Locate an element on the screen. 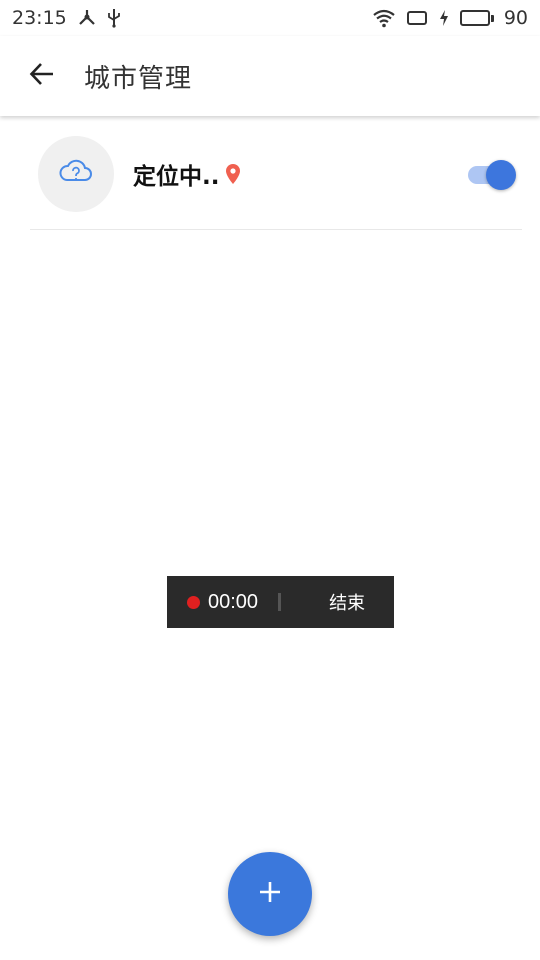 Image resolution: width=540 pixels, height=960 pixels. back-button is located at coordinates (42, 76).